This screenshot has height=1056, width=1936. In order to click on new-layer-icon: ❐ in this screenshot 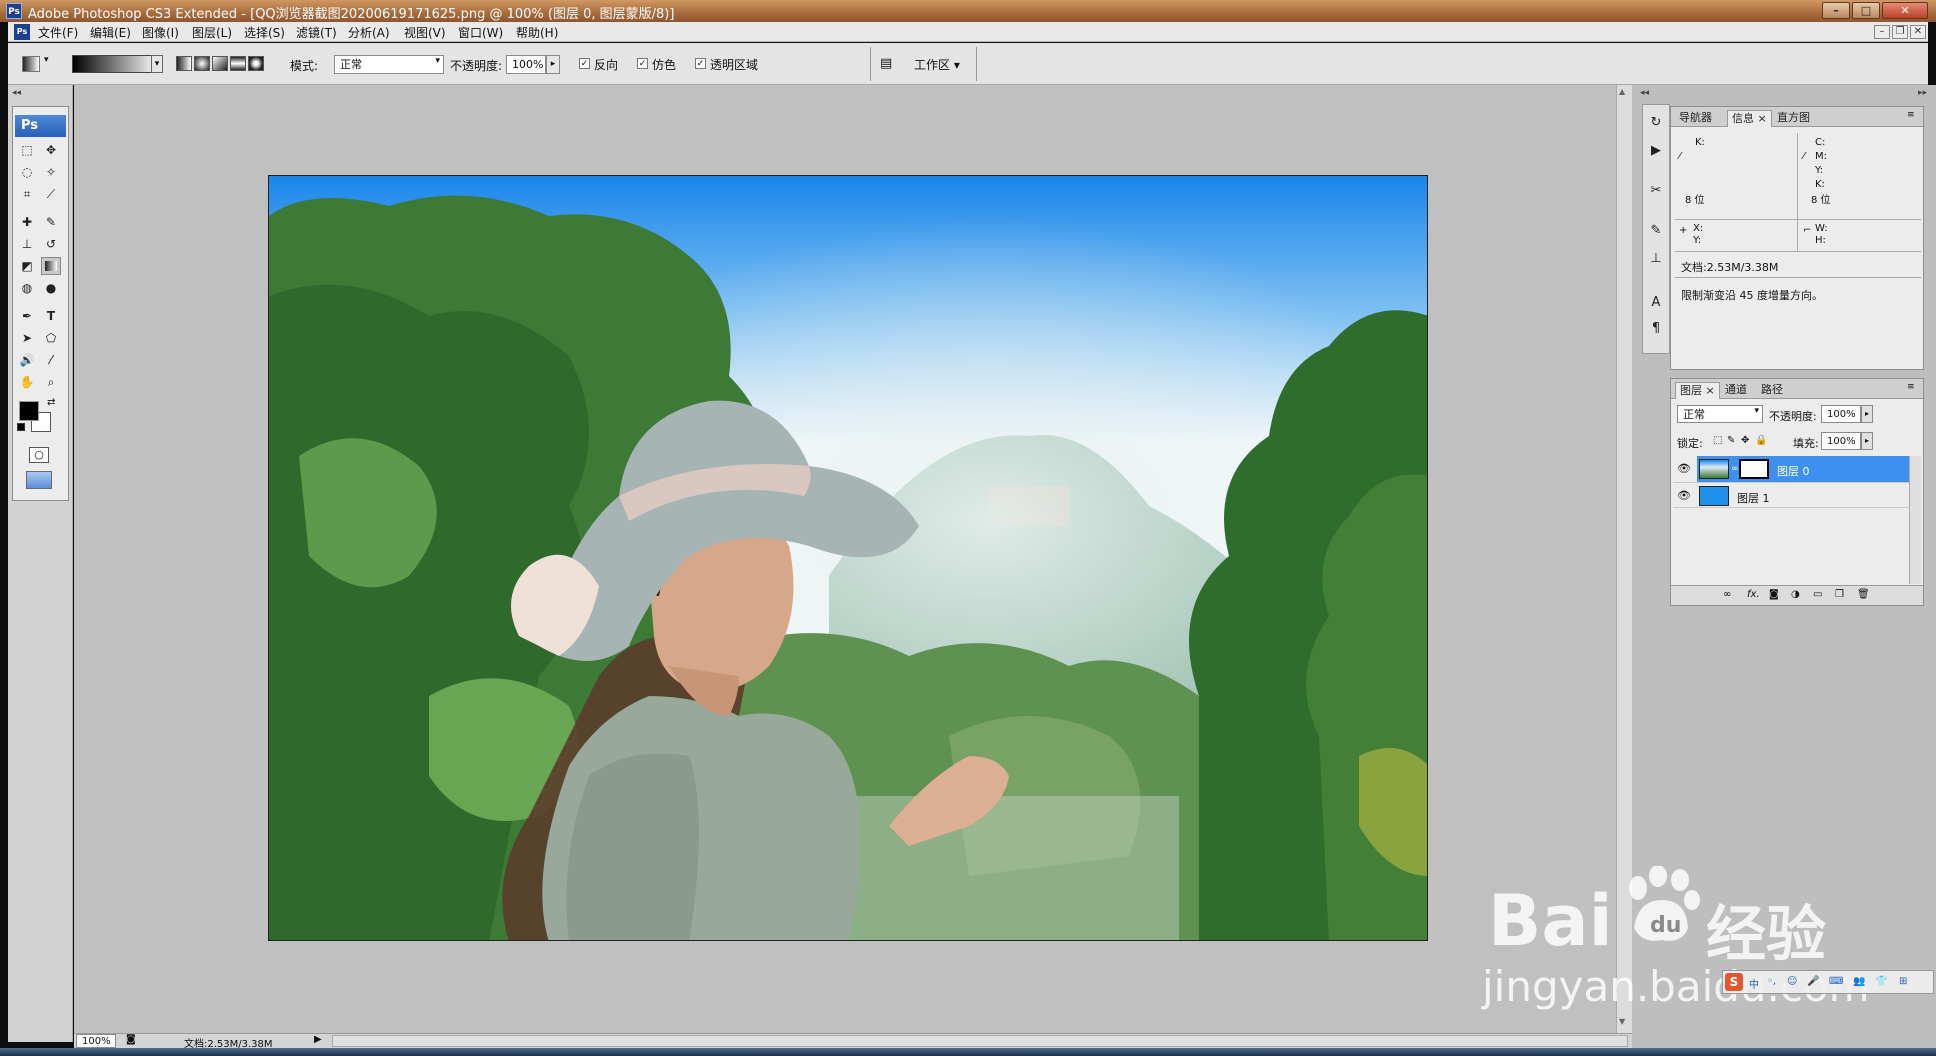, I will do `click(1839, 594)`.